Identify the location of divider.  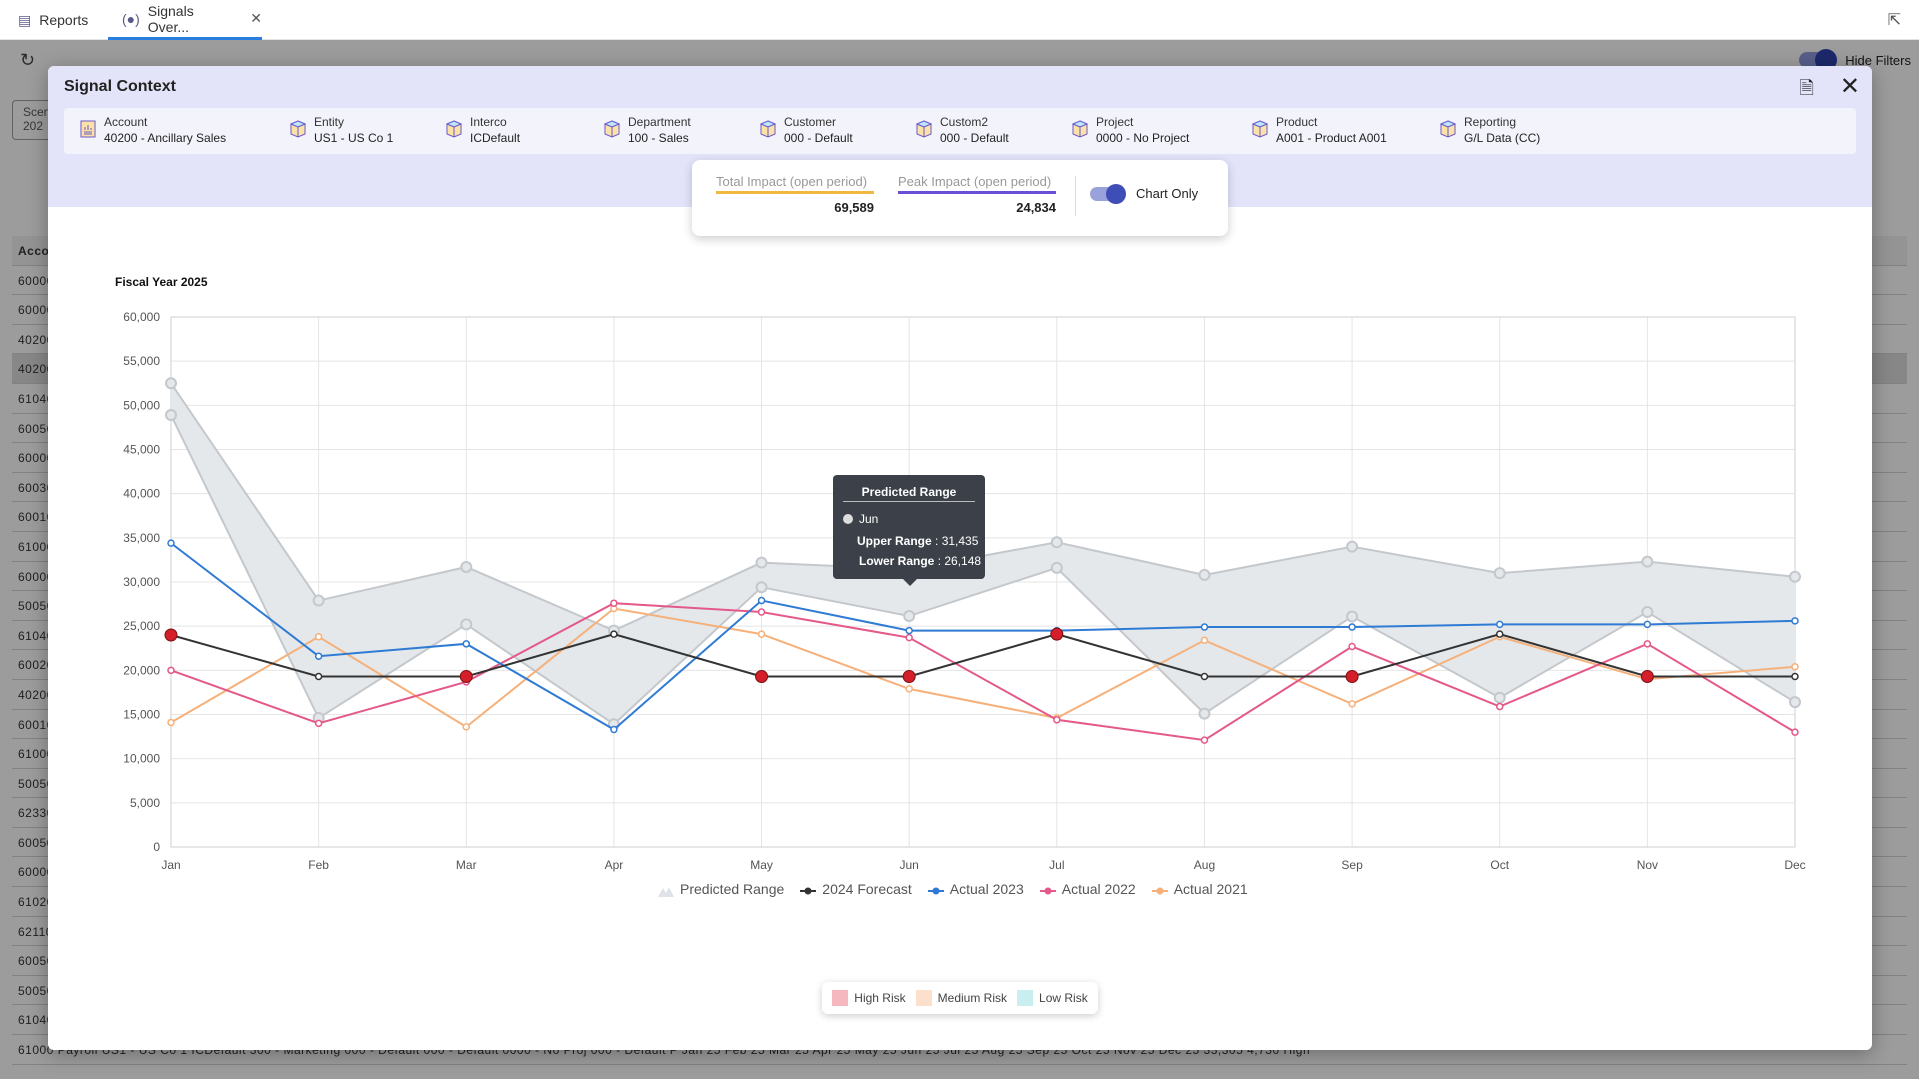
(1075, 196).